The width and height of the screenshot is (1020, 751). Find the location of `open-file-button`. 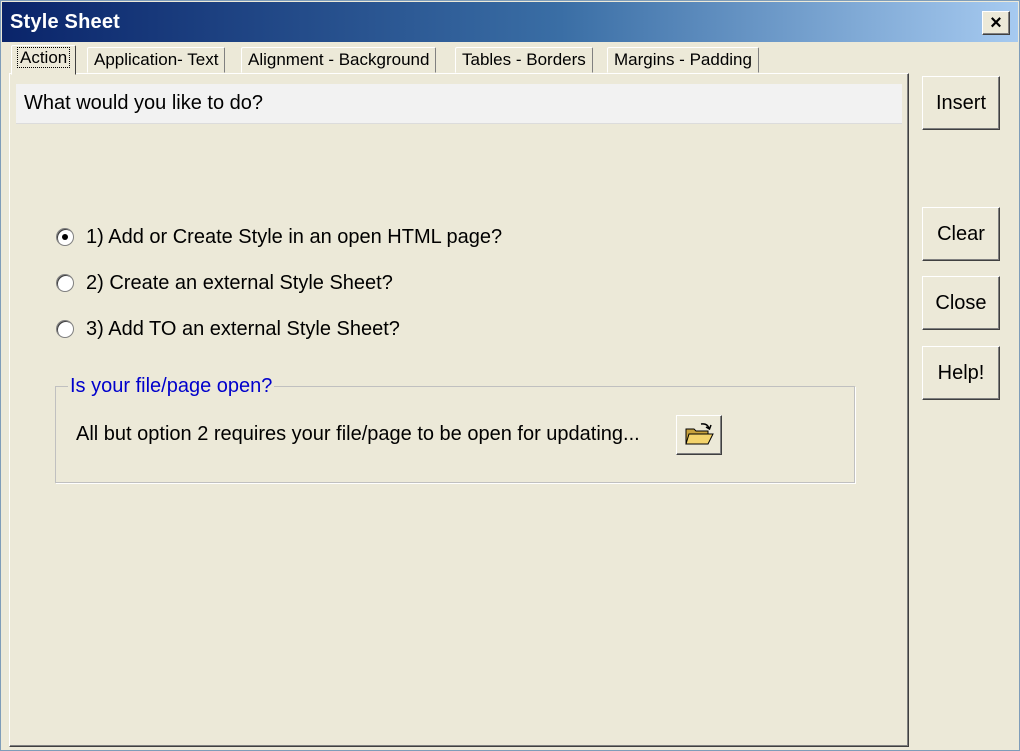

open-file-button is located at coordinates (699, 435).